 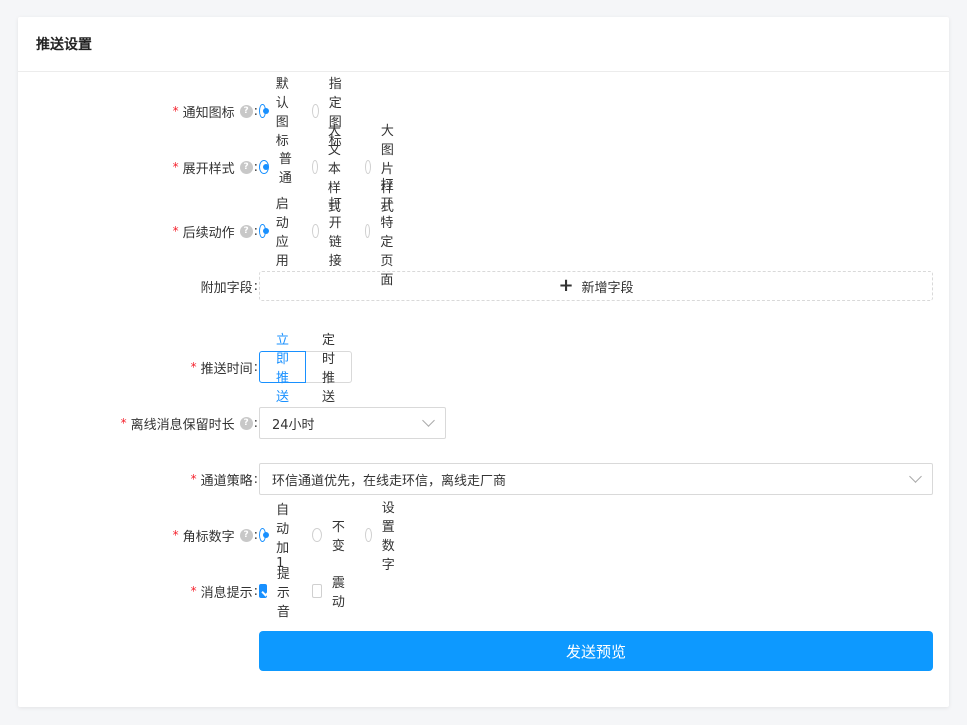 I want to click on field-label: * 展开样式 ? :, so click(x=215, y=168).